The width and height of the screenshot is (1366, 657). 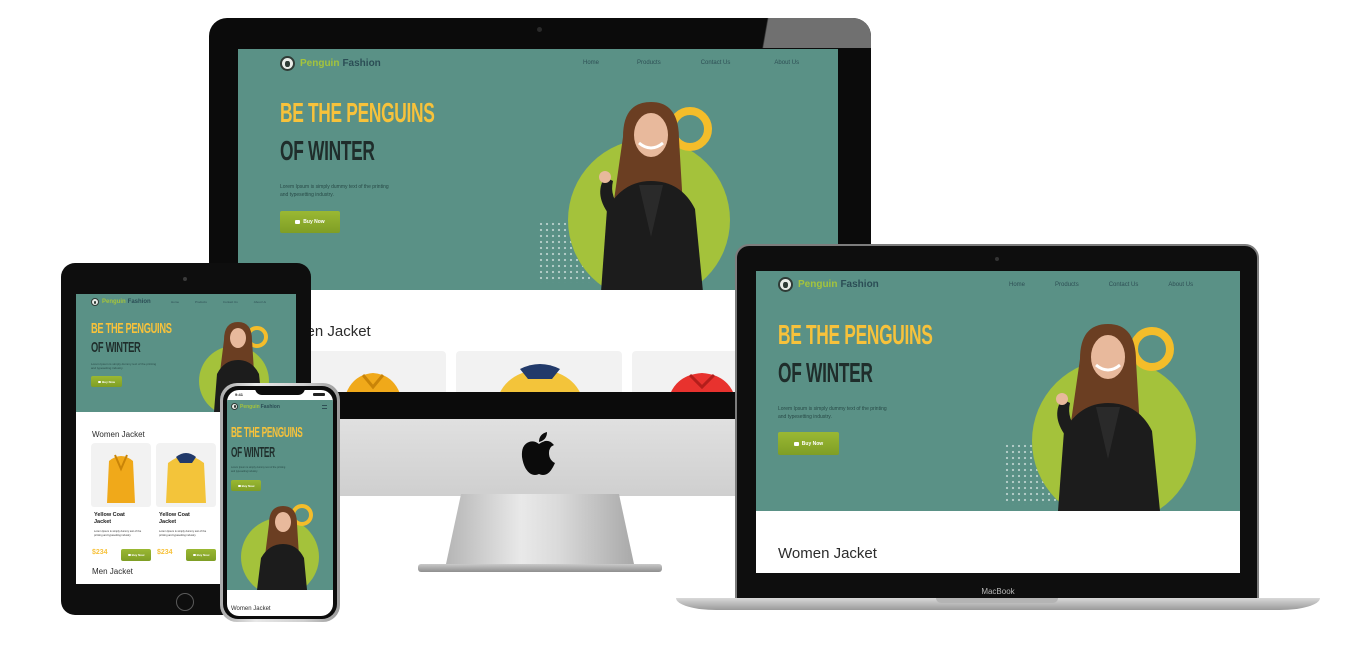 I want to click on macbook-label: MacBook, so click(x=998, y=591).